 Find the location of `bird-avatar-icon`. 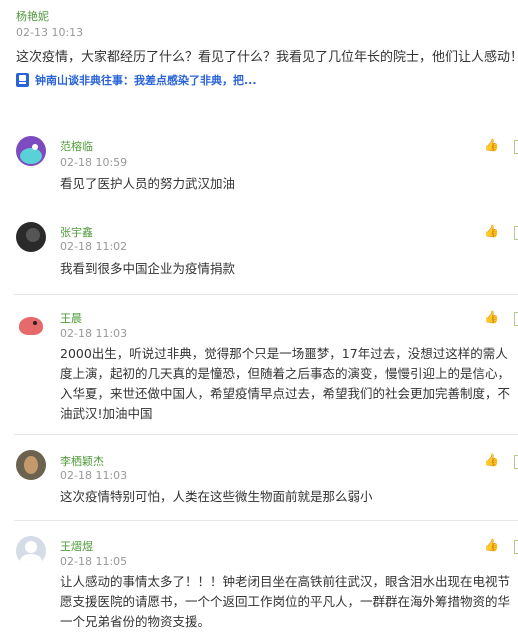

bird-avatar-icon is located at coordinates (31, 323).